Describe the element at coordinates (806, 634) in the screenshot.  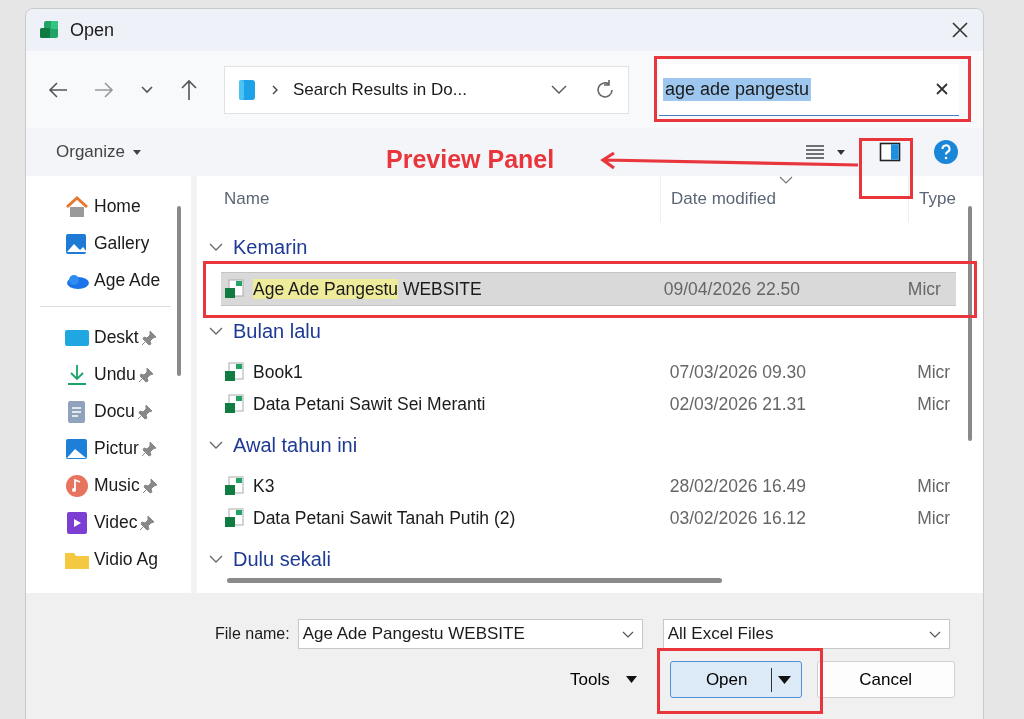
I see `file-type-dropdown: All Excel Files` at that location.